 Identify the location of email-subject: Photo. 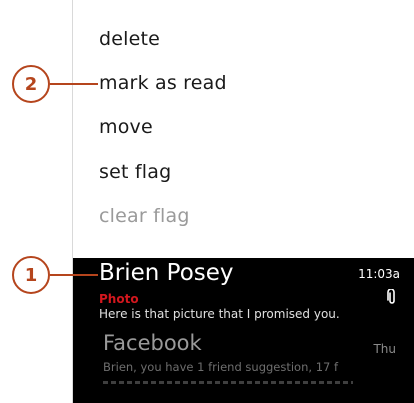
(119, 299).